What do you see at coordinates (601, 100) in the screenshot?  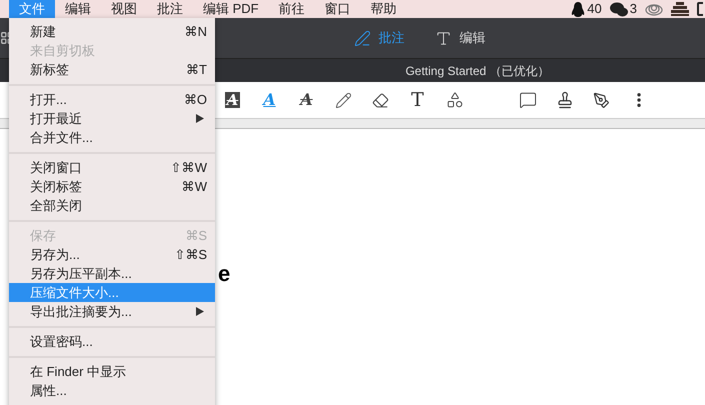 I see `pen-icon` at bounding box center [601, 100].